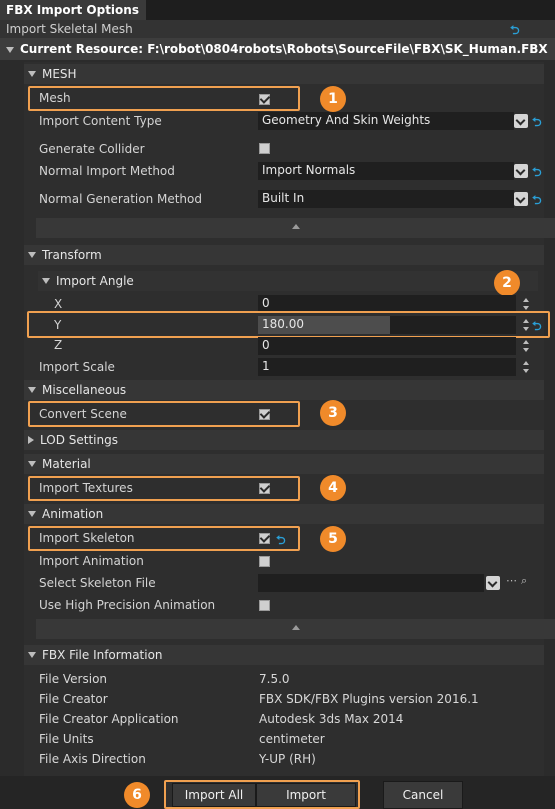 The image size is (555, 809). Describe the element at coordinates (58, 345) in the screenshot. I see `z-label: Z` at that location.